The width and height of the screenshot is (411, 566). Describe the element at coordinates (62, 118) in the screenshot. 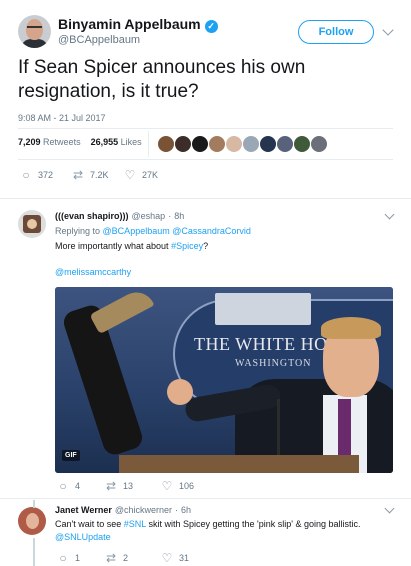

I see `timestamp: 9:08 AM - 21 Jul 2017` at that location.